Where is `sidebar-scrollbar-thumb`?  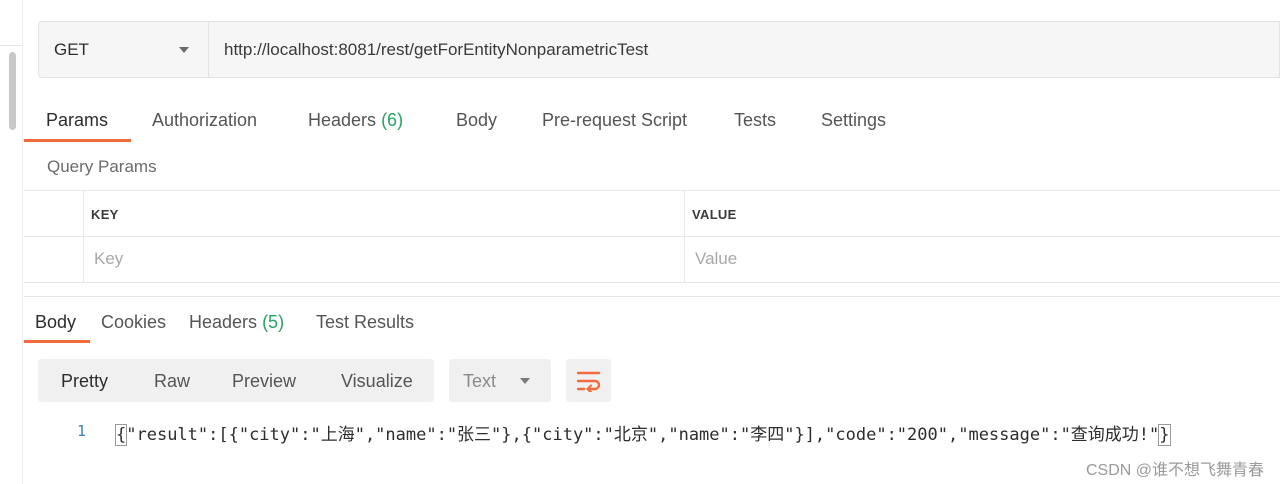
sidebar-scrollbar-thumb is located at coordinates (12, 91).